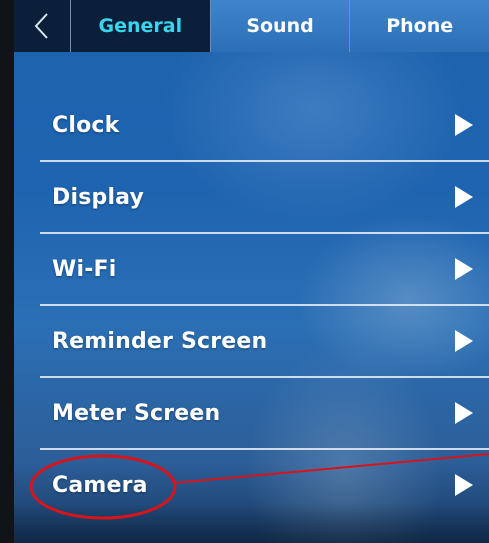  What do you see at coordinates (264, 270) in the screenshot?
I see `menu-item-wifi: Wi-Fi` at bounding box center [264, 270].